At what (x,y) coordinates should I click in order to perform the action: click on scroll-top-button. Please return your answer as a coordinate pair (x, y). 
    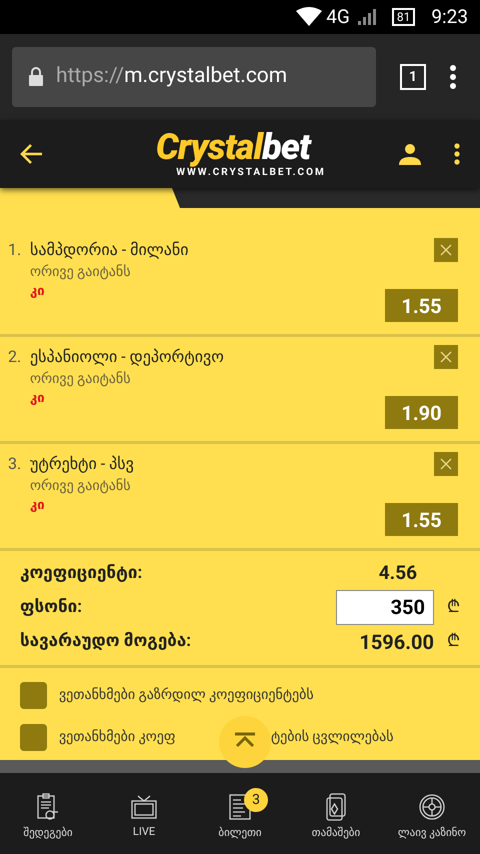
    Looking at the image, I should click on (245, 742).